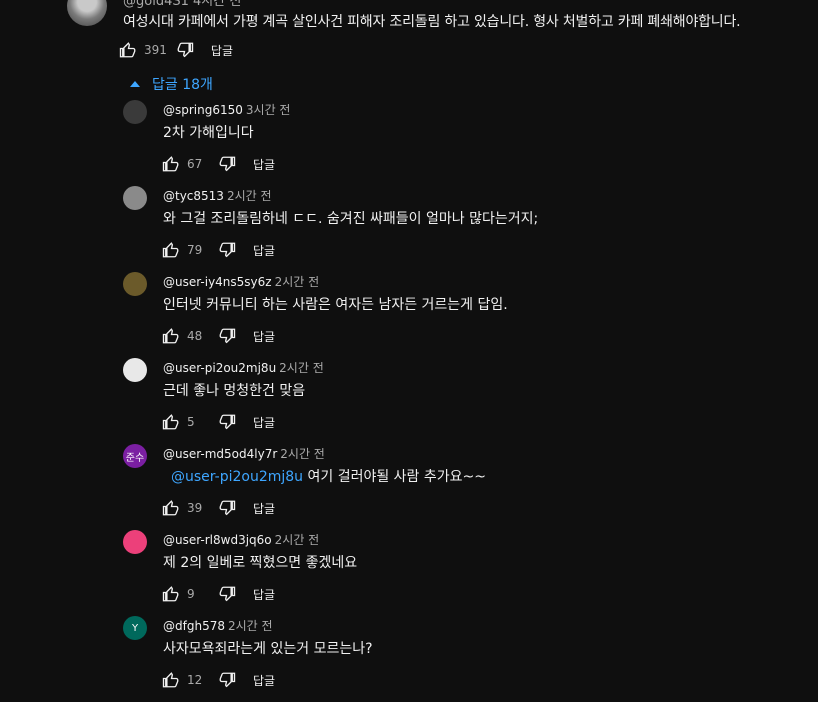 Image resolution: width=818 pixels, height=702 pixels. I want to click on replies-count-label: 답글 18개, so click(182, 85).